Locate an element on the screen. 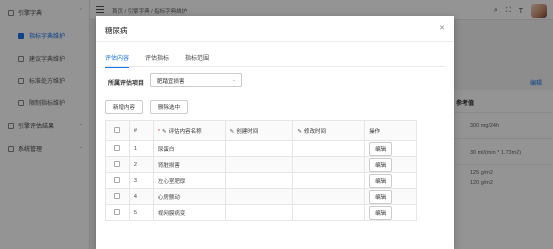 Image resolution: width=553 pixels, height=249 pixels. col-modified: ✎ 修改时间 is located at coordinates (329, 130).